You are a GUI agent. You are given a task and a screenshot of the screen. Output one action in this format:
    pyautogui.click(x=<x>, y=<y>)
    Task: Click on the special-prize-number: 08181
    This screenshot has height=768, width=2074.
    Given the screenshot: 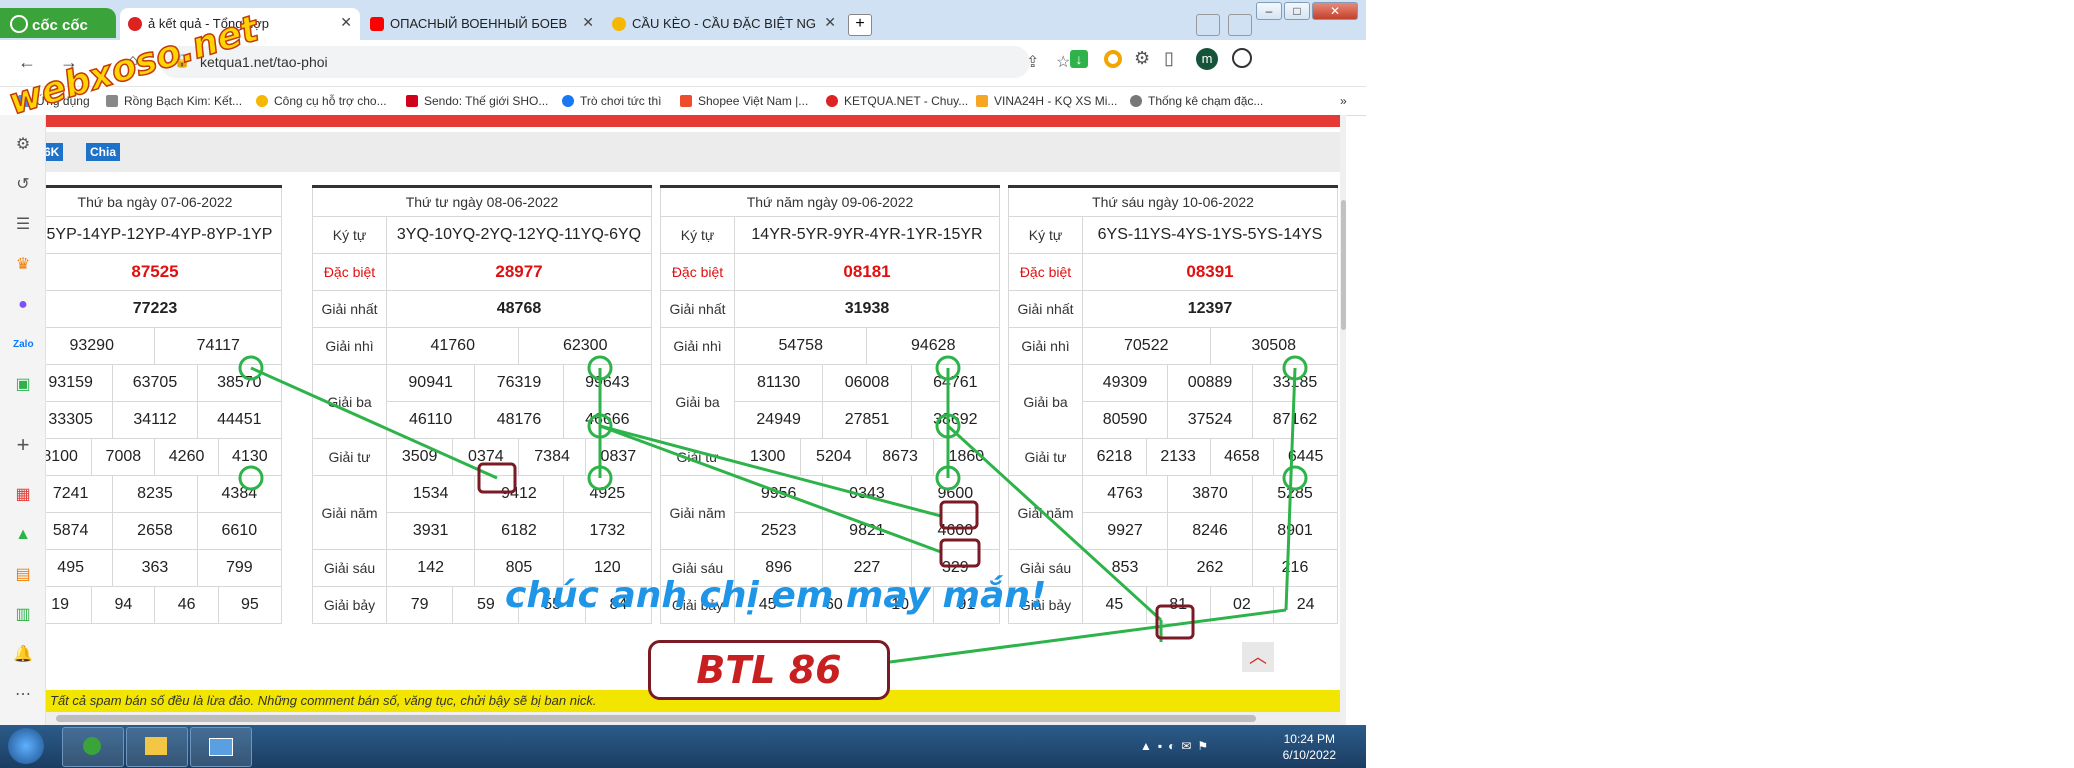 What is the action you would take?
    pyautogui.click(x=867, y=272)
    